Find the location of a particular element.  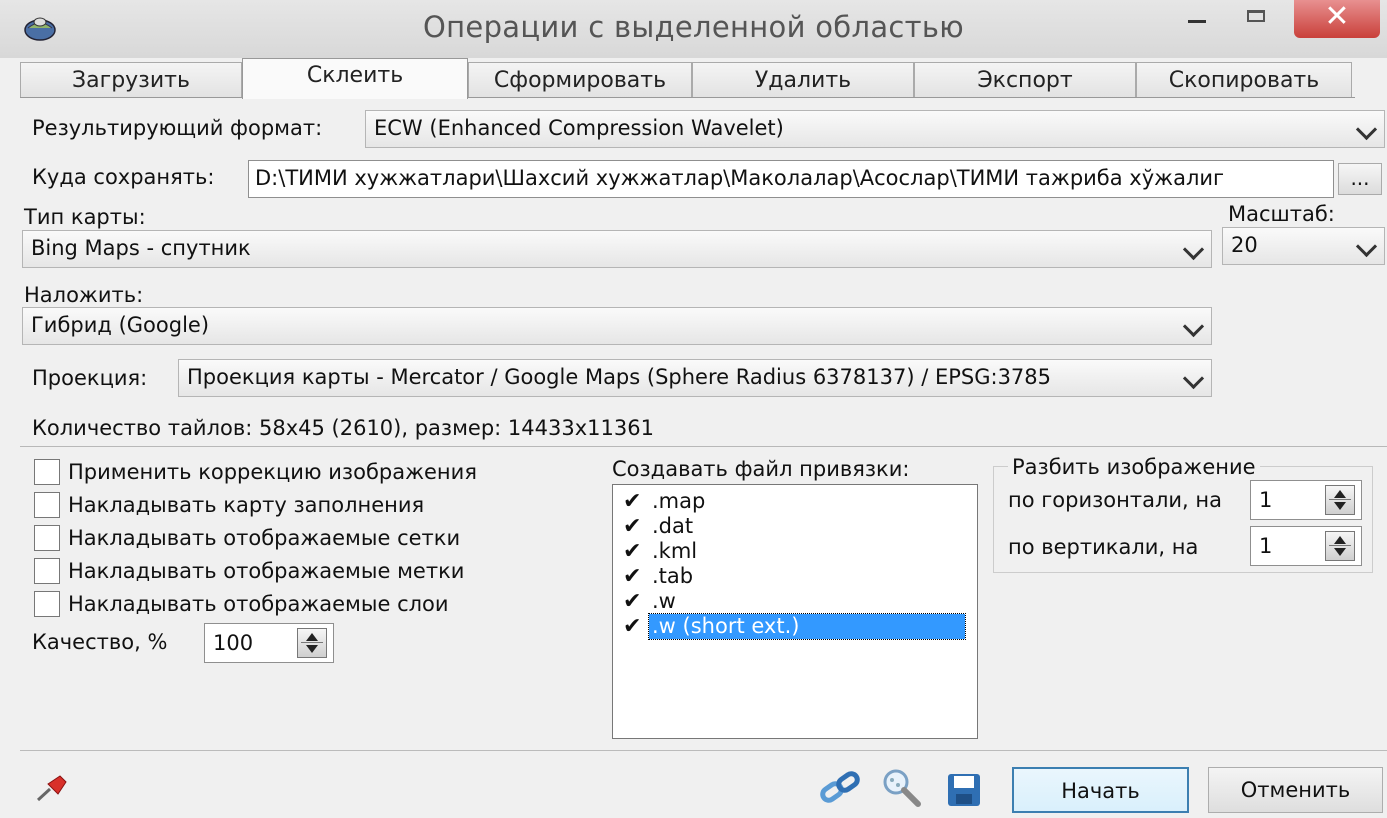

list-item: ✔ .dat is located at coordinates (659, 526).